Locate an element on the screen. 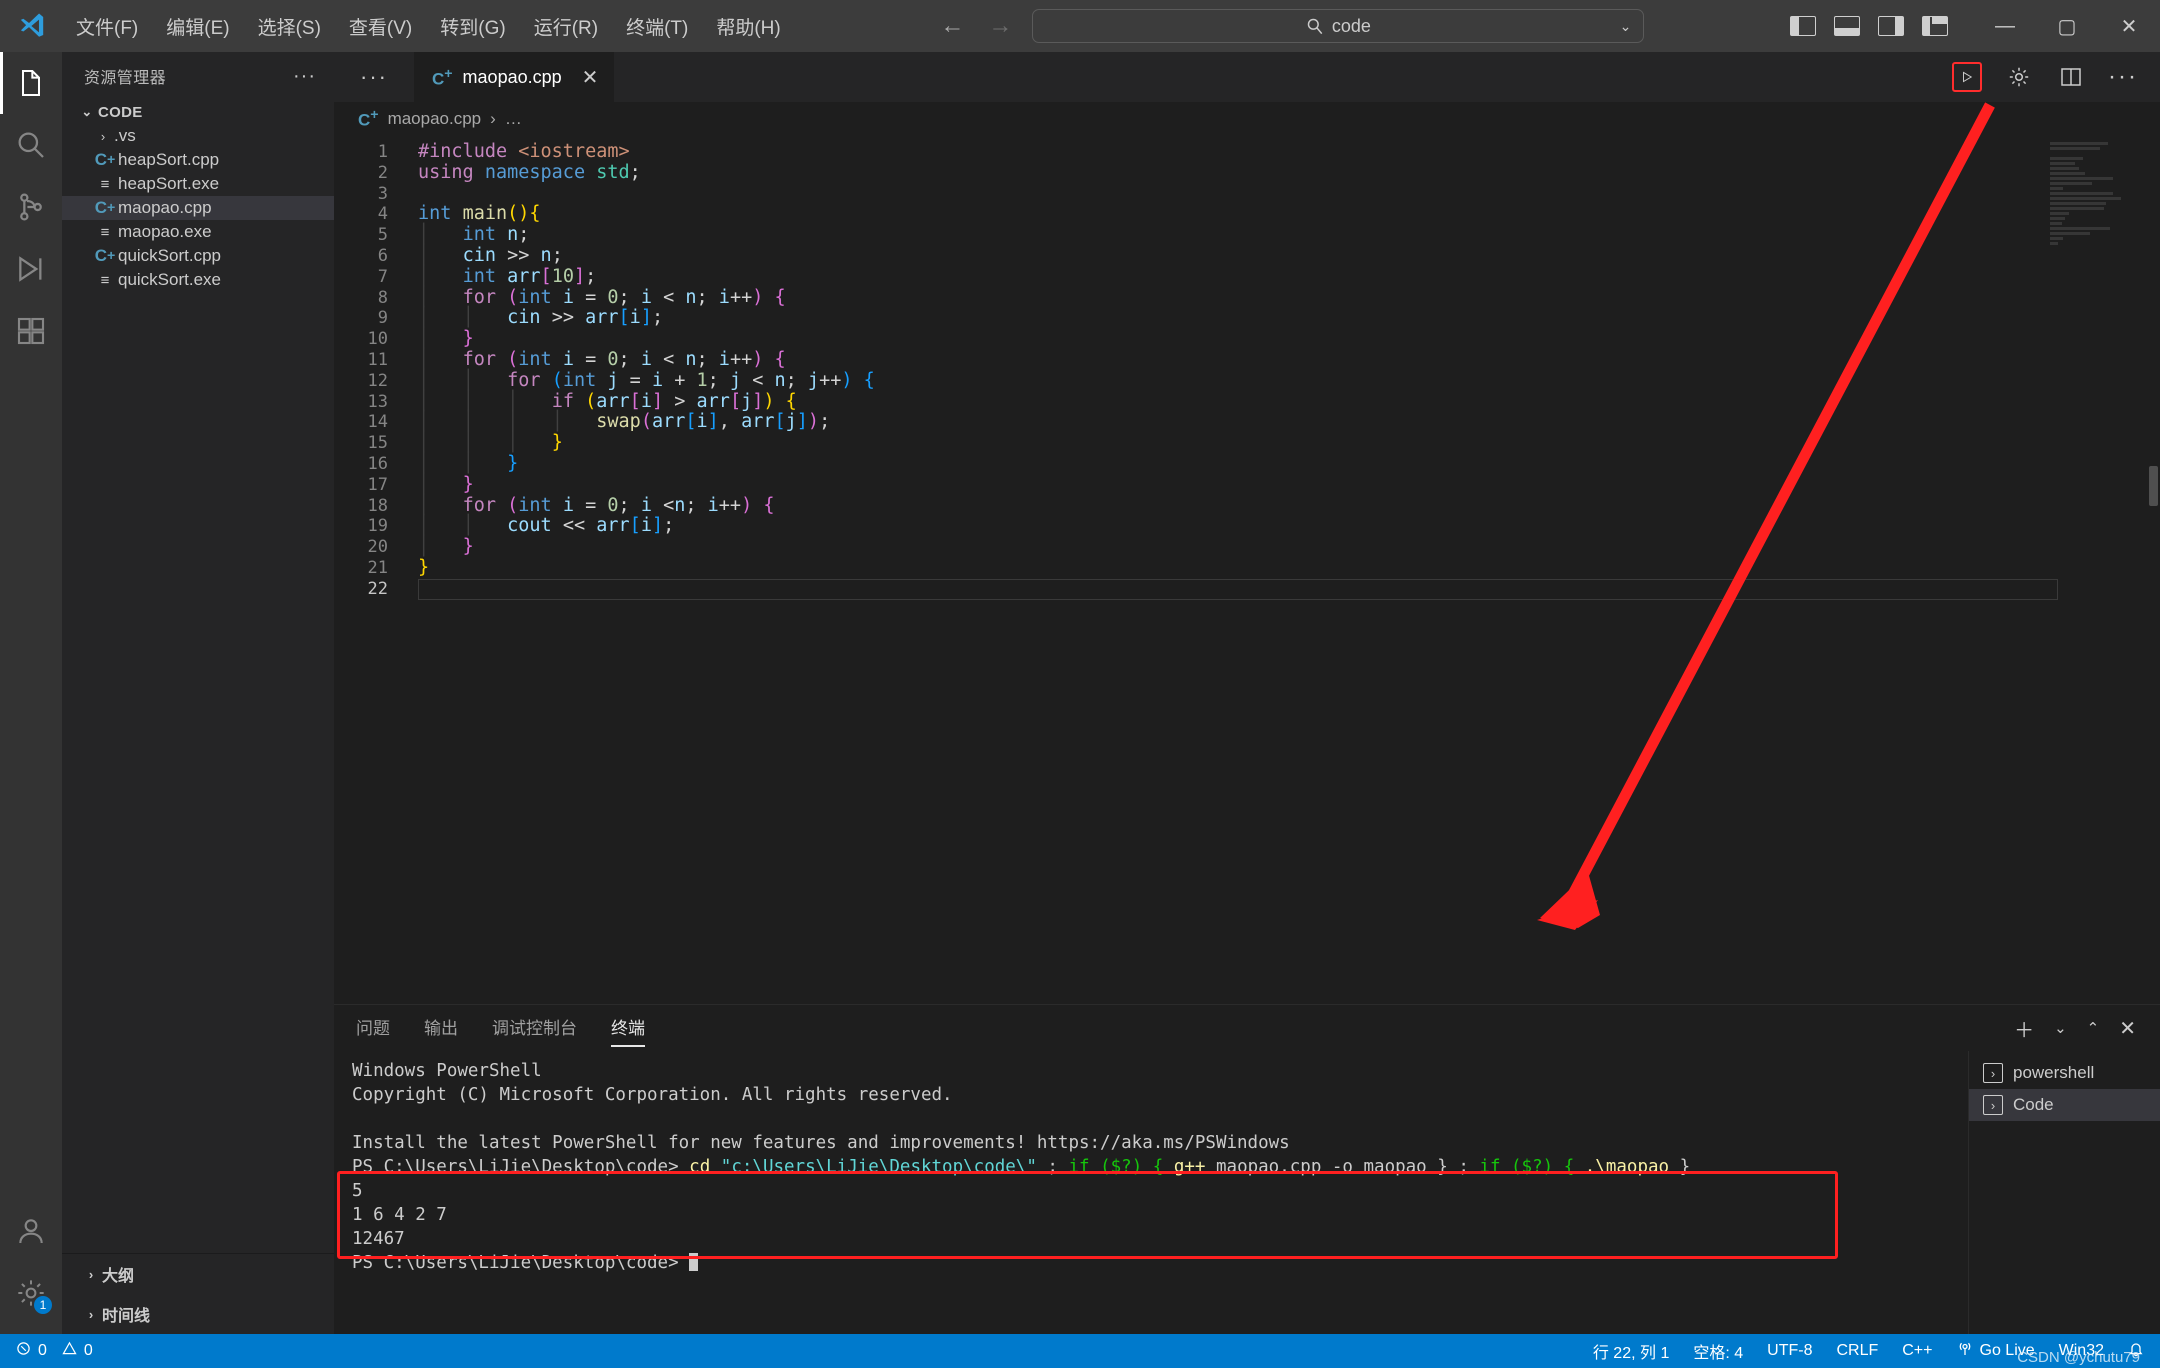 The width and height of the screenshot is (2160, 1368). activity-bar: 1 is located at coordinates (31, 693).